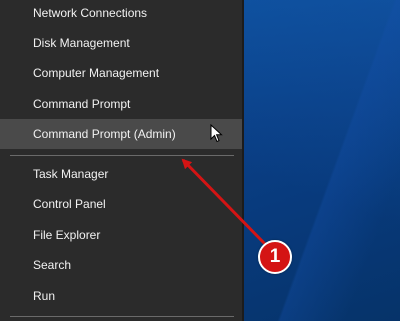 This screenshot has width=400, height=321. What do you see at coordinates (275, 257) in the screenshot?
I see `step-number-badge: 1` at bounding box center [275, 257].